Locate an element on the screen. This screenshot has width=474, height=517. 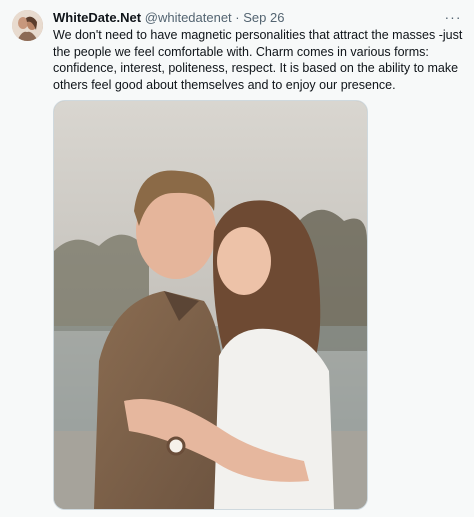
author-handle: @whitedatenet is located at coordinates (188, 17).